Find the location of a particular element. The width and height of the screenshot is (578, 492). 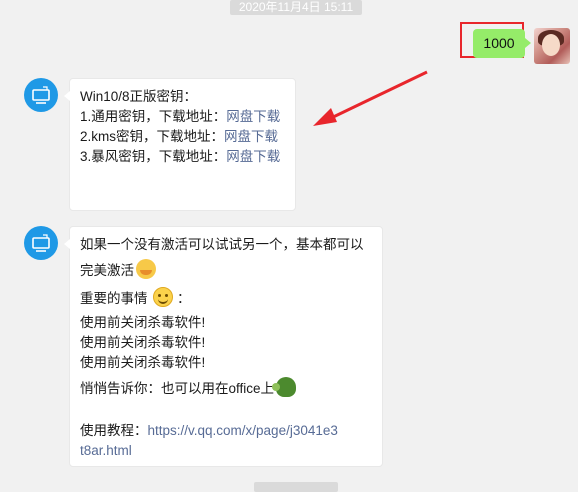

message-text: 使用教程： is located at coordinates (114, 430).